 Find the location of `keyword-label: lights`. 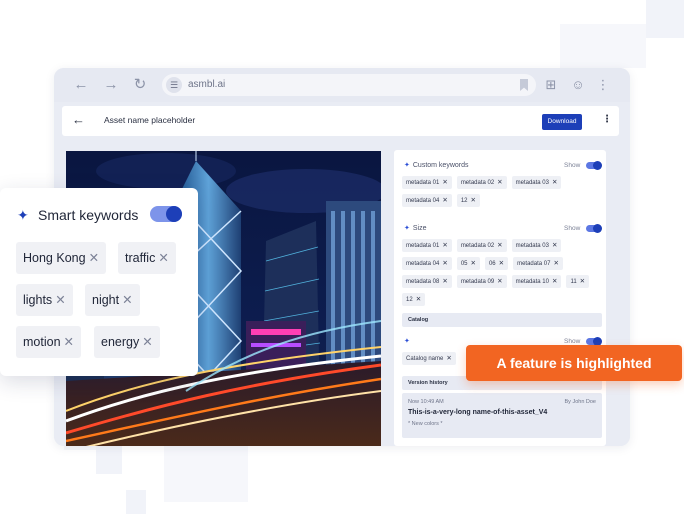

keyword-label: lights is located at coordinates (38, 300).